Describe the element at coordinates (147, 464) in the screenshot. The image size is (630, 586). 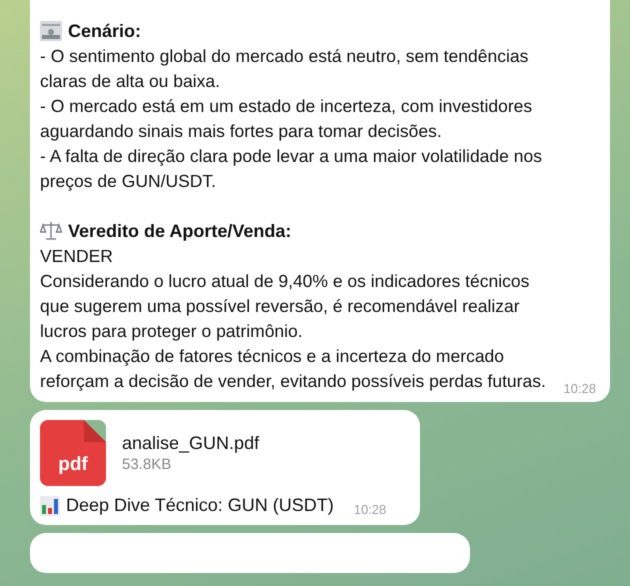
I see `file-size: 53.8KB` at that location.